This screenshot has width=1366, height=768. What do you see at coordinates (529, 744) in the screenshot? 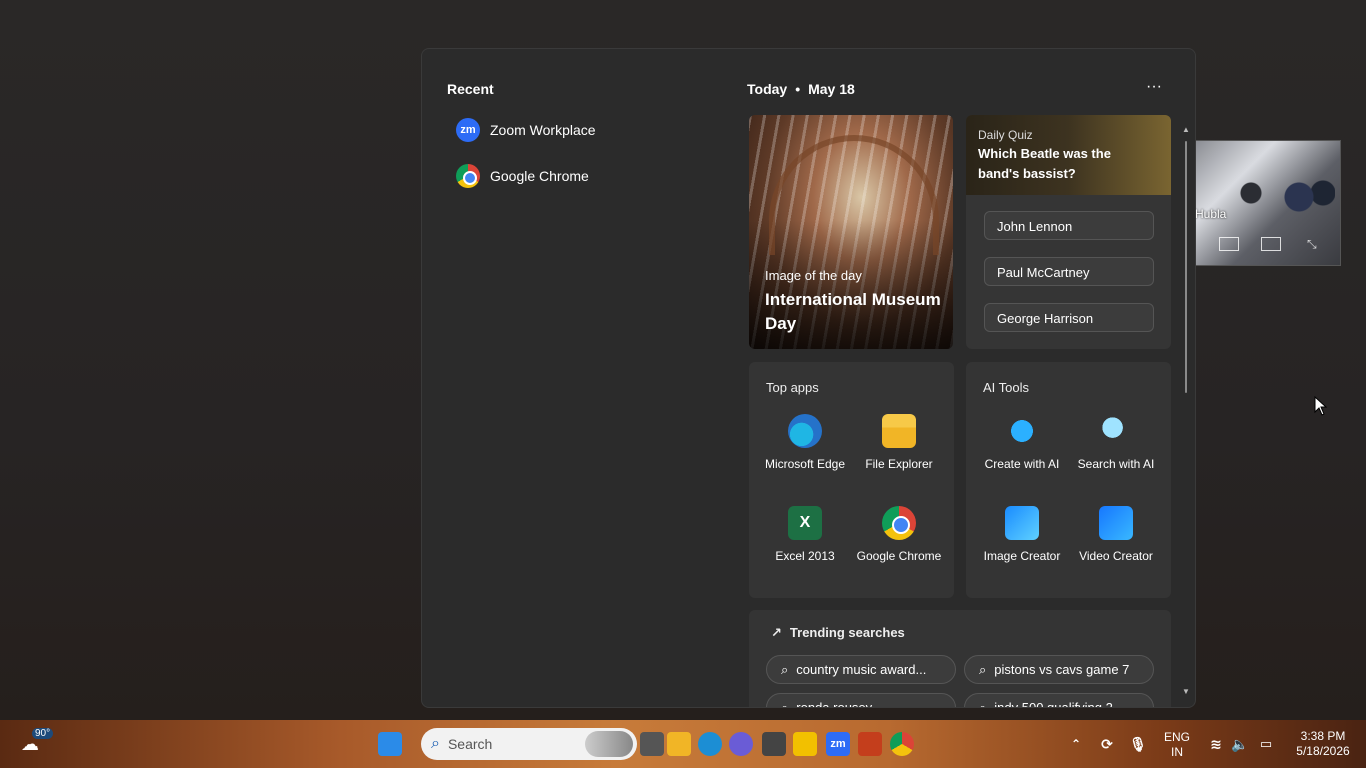
I see `search-input: ⌕ Search` at bounding box center [529, 744].